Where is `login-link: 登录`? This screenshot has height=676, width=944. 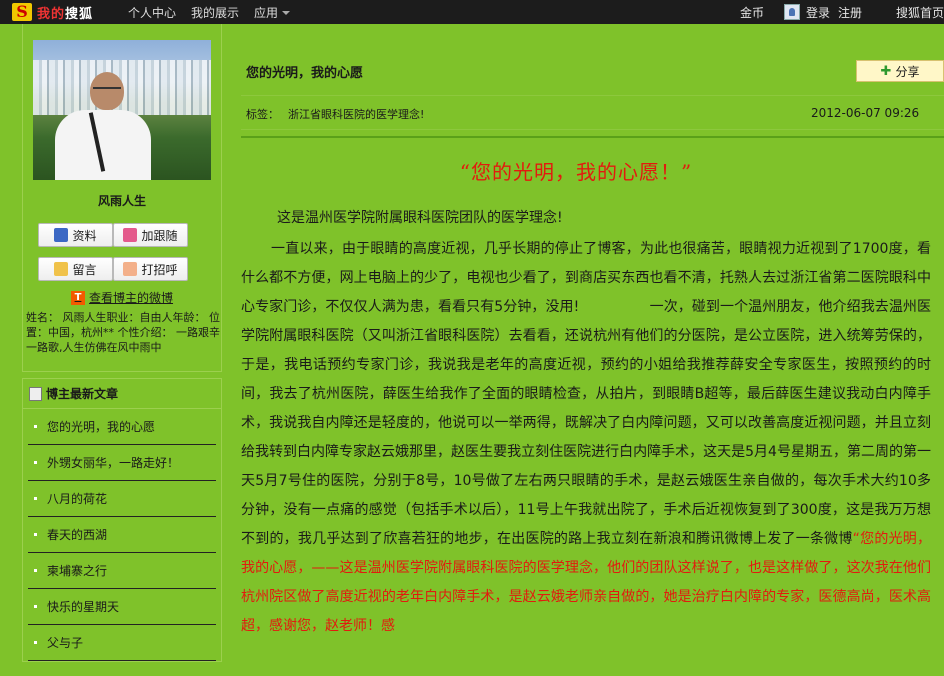
login-link: 登录 is located at coordinates (818, 12).